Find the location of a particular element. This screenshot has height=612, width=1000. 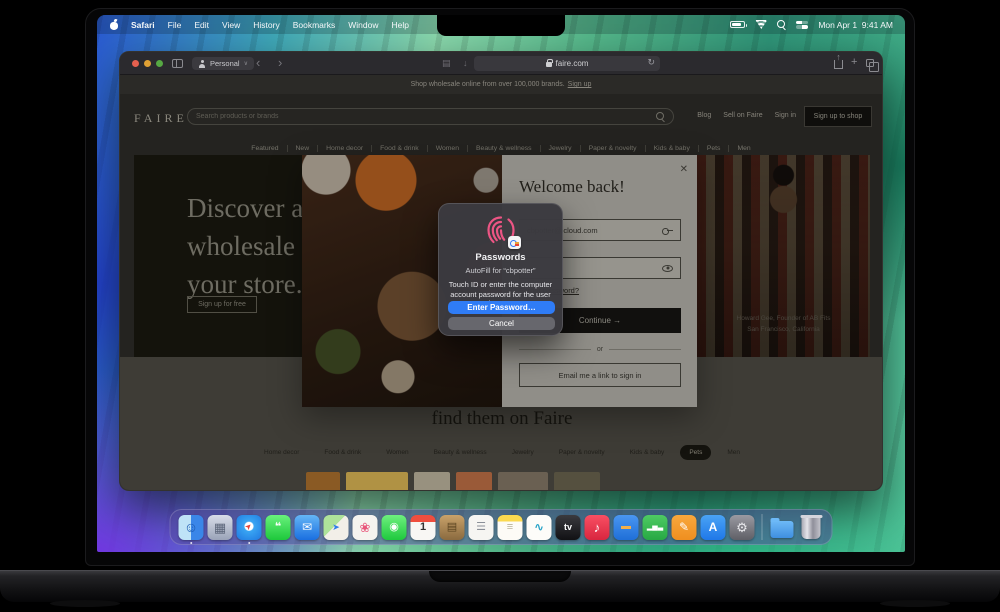

category-pill: Women is located at coordinates (397, 452).